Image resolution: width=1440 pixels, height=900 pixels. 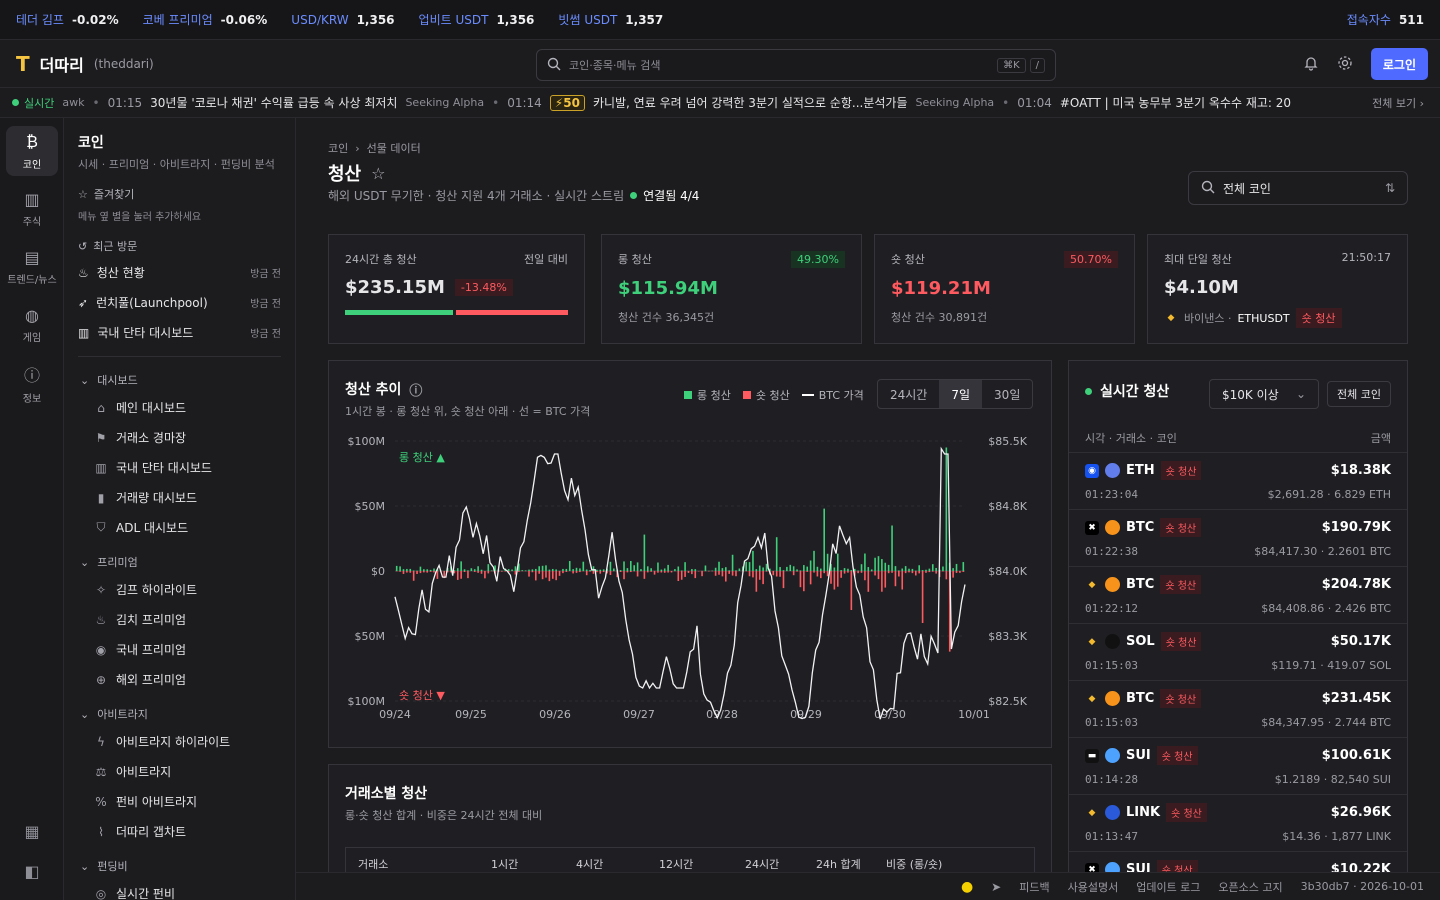 I want to click on login-button: 로그인, so click(x=1399, y=64).